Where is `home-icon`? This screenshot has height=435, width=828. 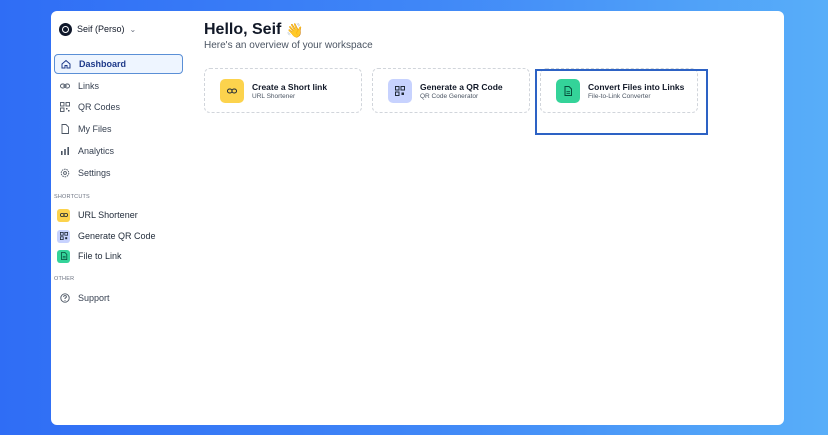
home-icon is located at coordinates (66, 64).